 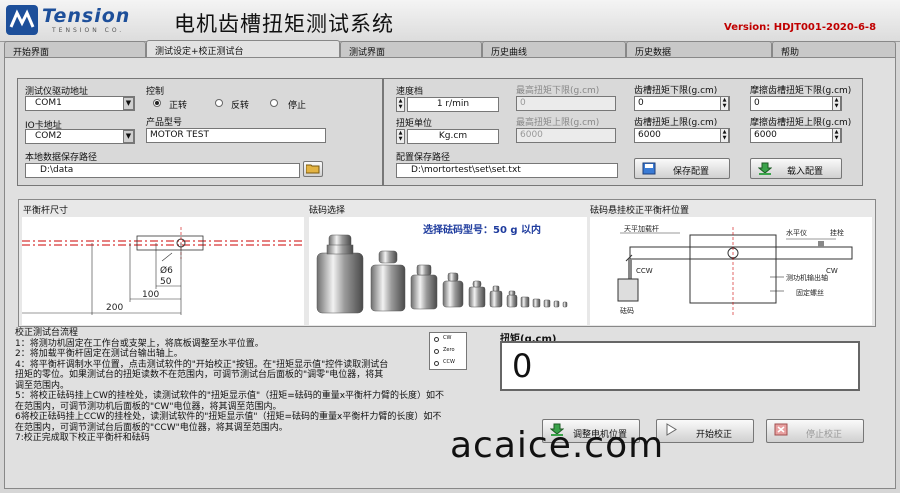 What do you see at coordinates (243, 49) in the screenshot?
I see `tab-settings-calibration: 测试设定+校正测试台` at bounding box center [243, 49].